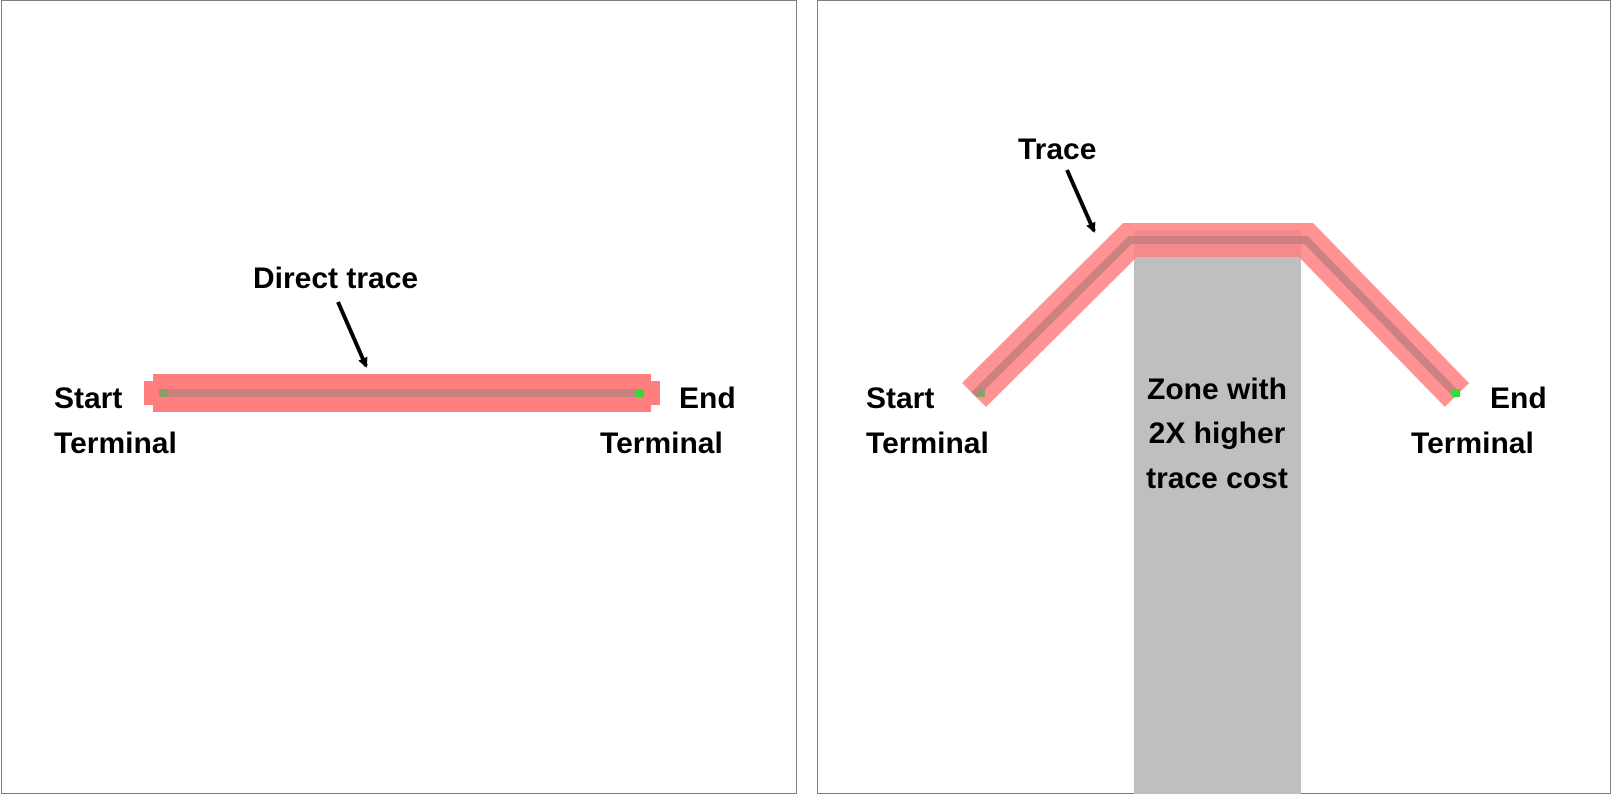 The width and height of the screenshot is (1612, 796). I want to click on left-start-terminal, so click(163, 393).